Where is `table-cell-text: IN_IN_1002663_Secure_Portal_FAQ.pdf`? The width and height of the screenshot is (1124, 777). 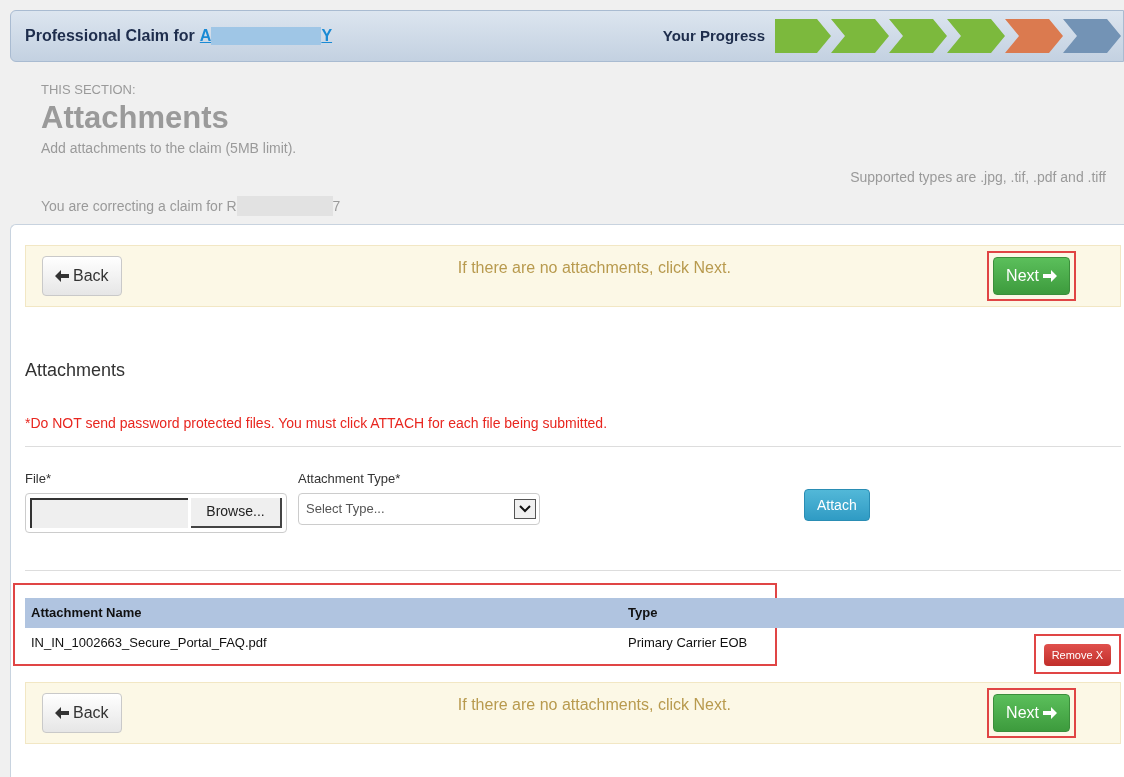
table-cell-text: IN_IN_1002663_Secure_Portal_FAQ.pdf is located at coordinates (149, 643).